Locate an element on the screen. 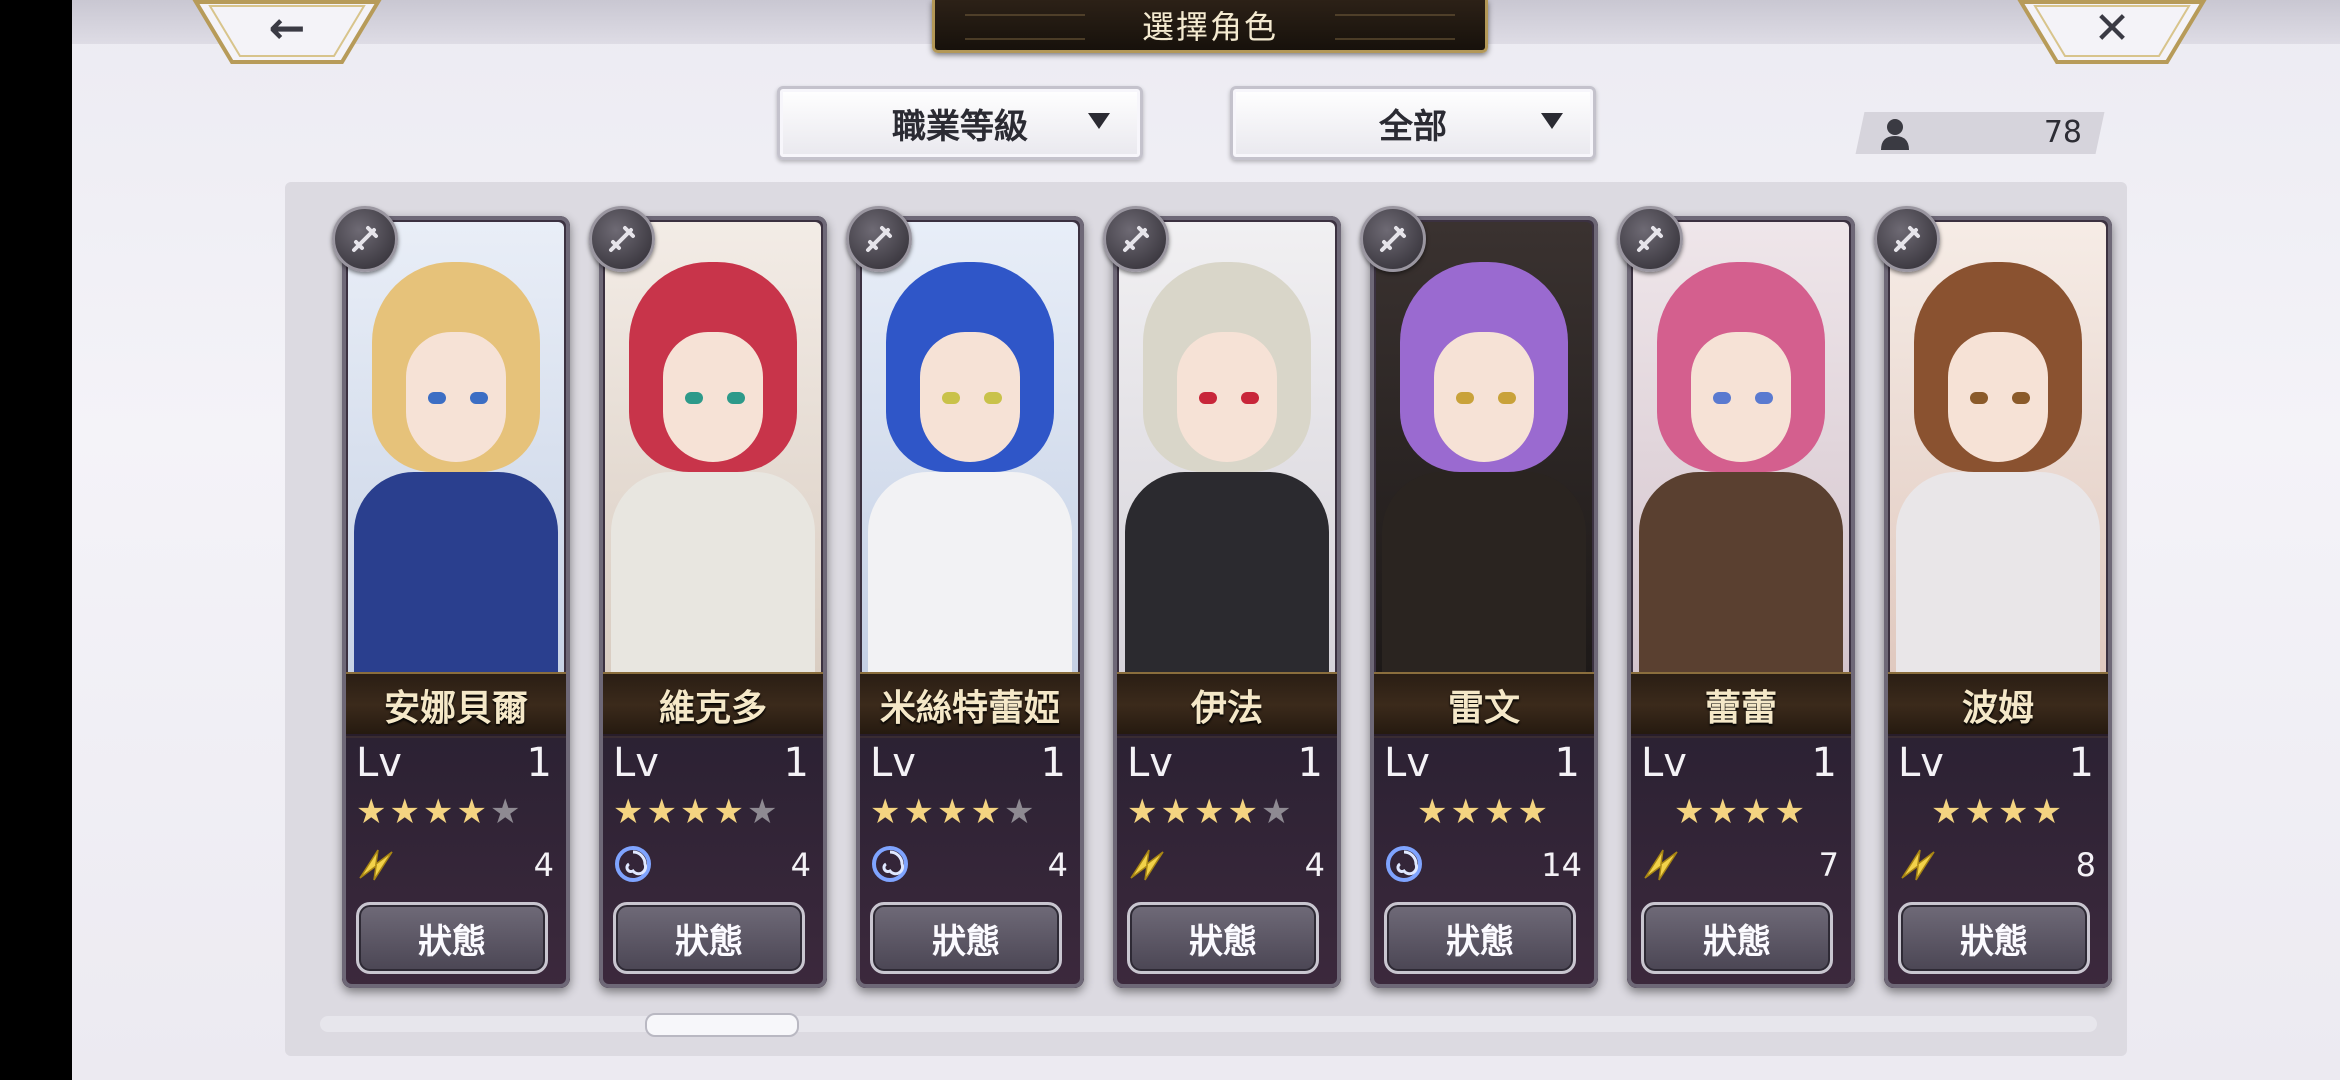 Image resolution: width=2340 pixels, height=1080 pixels. dropdown-label: 全部 is located at coordinates (1413, 126).